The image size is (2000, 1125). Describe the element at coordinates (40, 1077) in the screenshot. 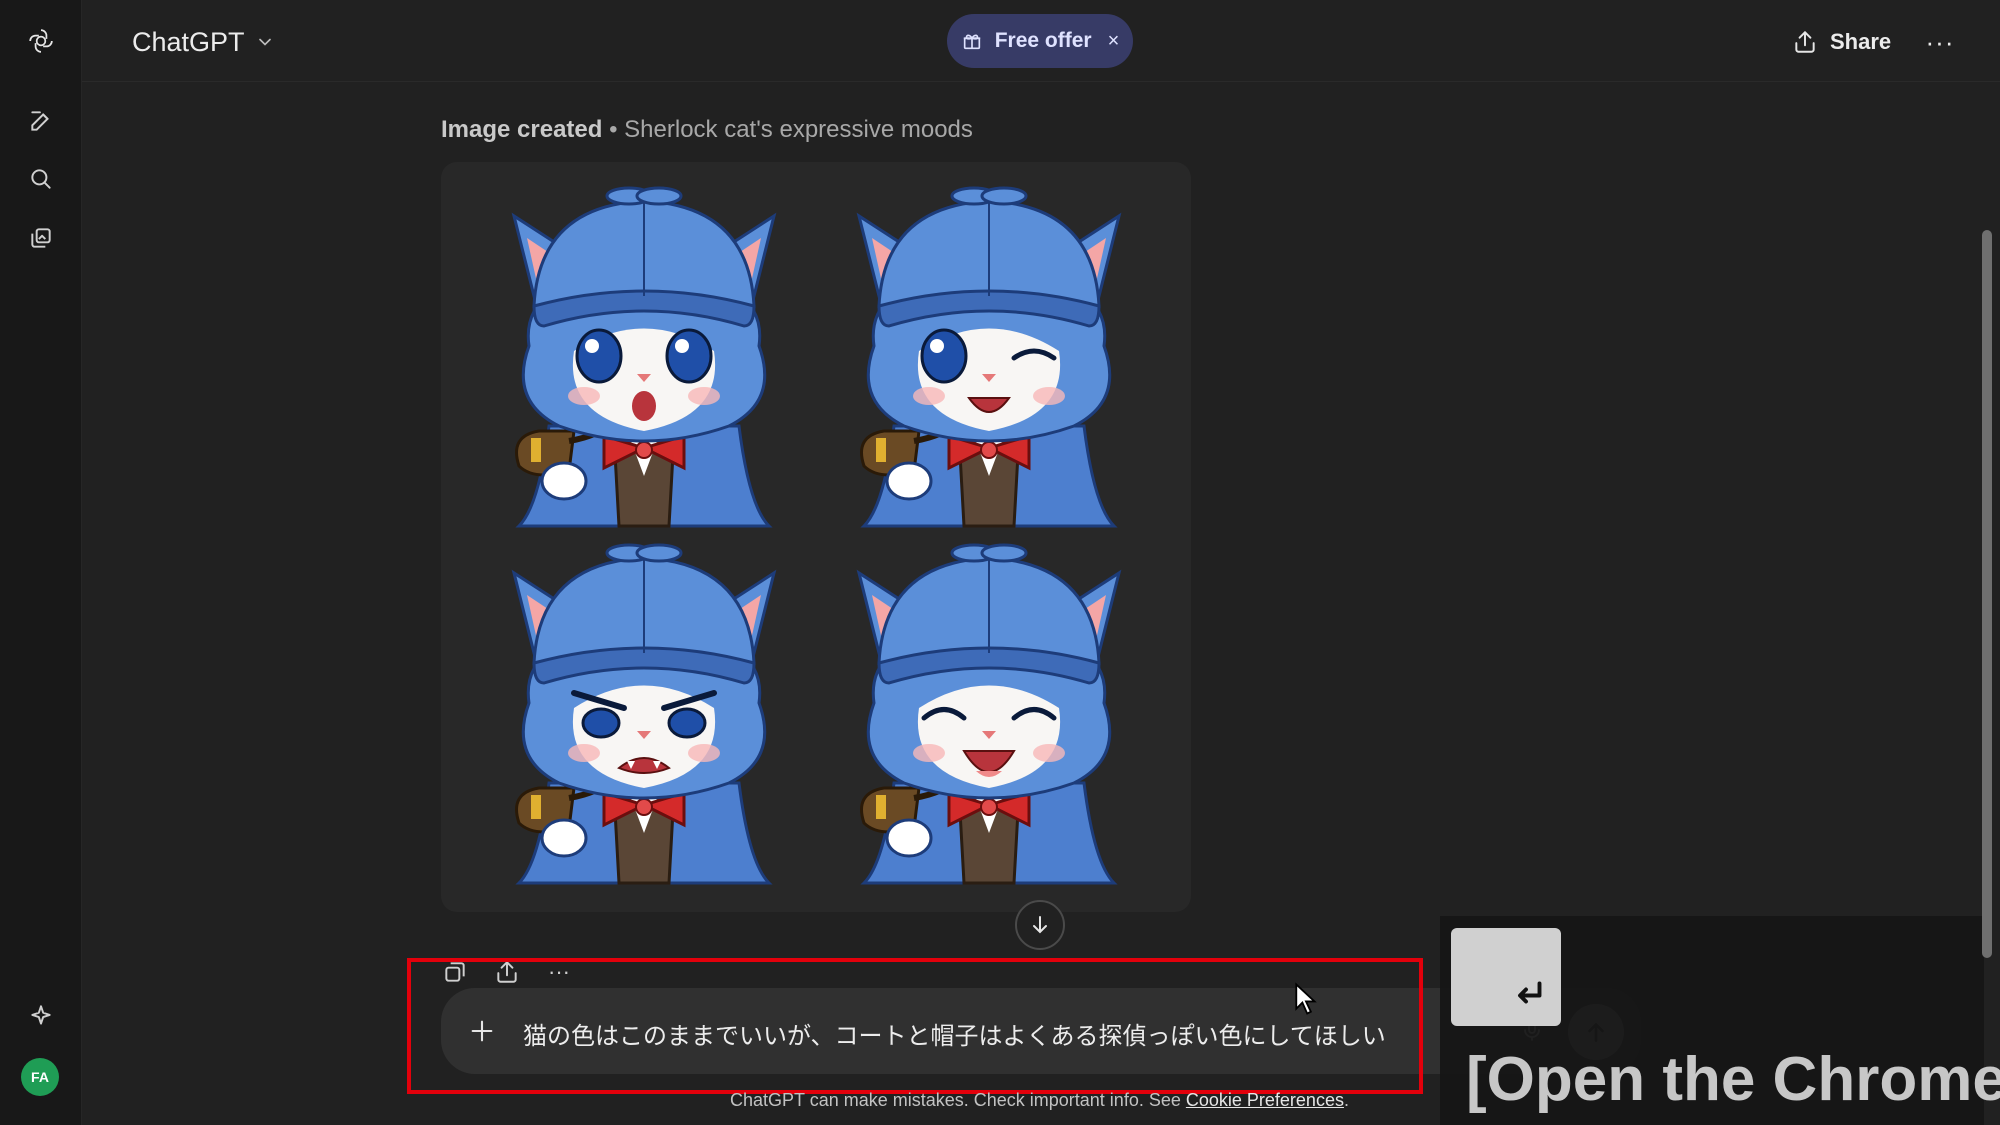

I see `avatar: FA` at that location.